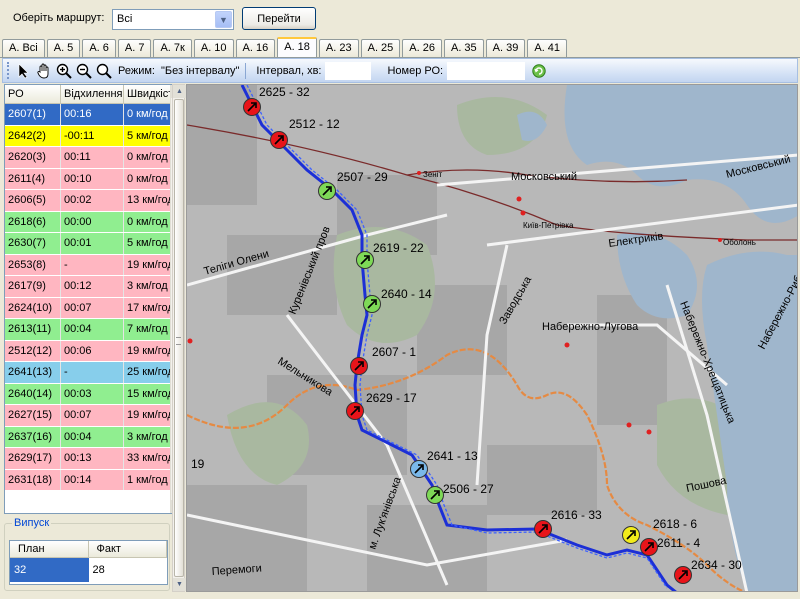 This screenshot has width=800, height=599. I want to click on tab-route: А. 18, so click(297, 47).